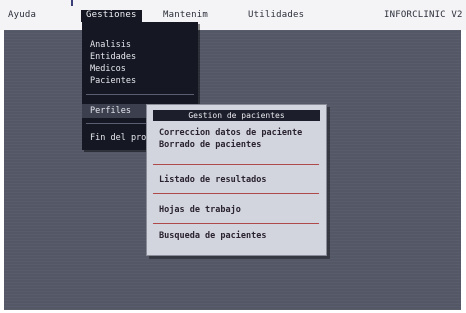 Image resolution: width=466 pixels, height=313 pixels. Describe the element at coordinates (72, 3) in the screenshot. I see `cursor-marker` at that location.